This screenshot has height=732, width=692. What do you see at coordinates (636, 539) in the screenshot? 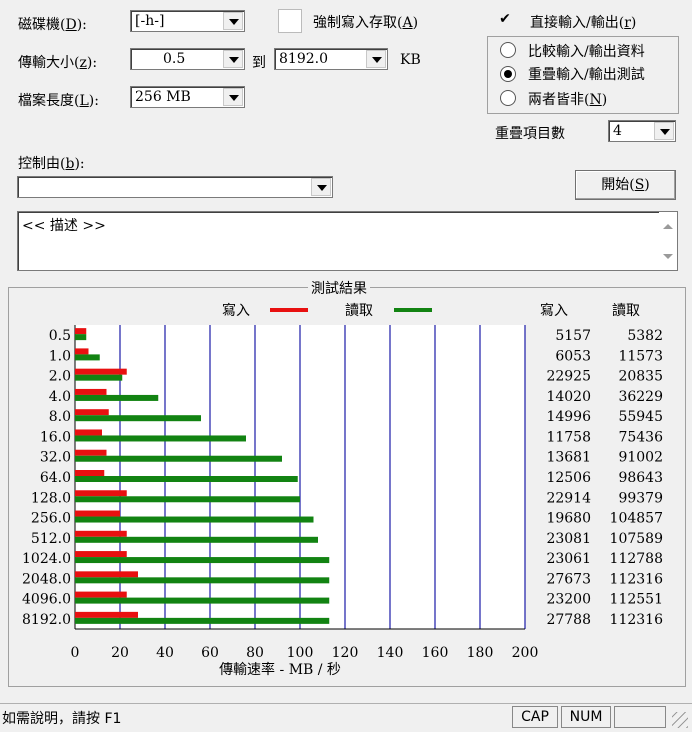
I see `table-read-value: 107589` at bounding box center [636, 539].